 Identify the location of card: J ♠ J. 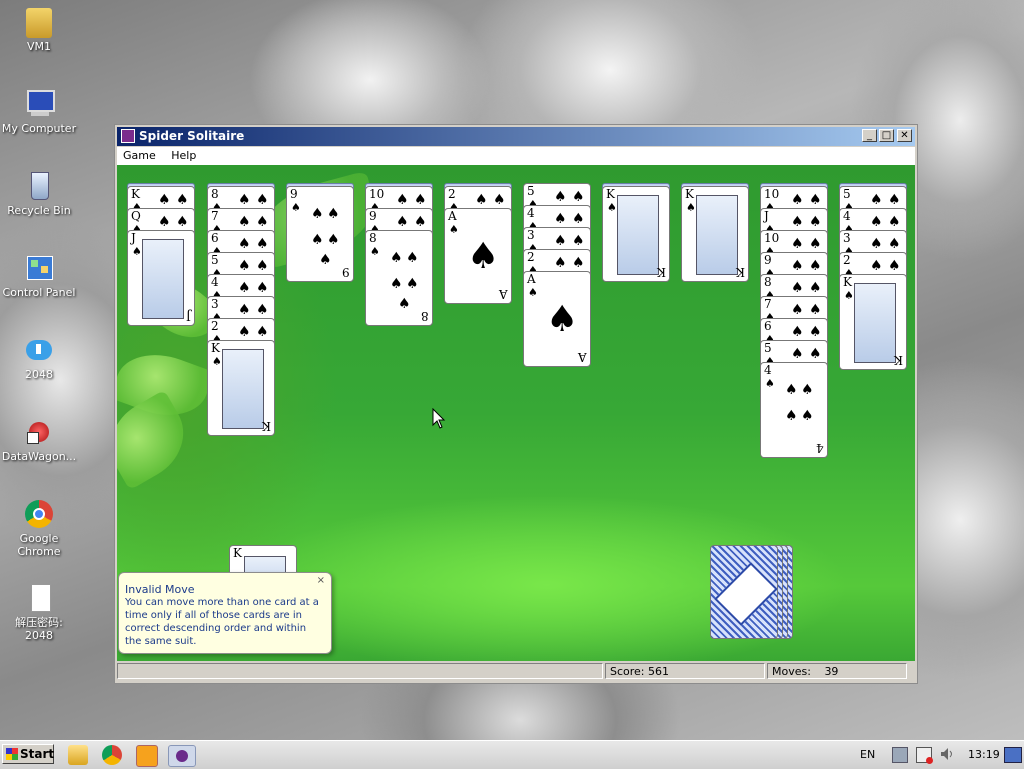
(161, 278).